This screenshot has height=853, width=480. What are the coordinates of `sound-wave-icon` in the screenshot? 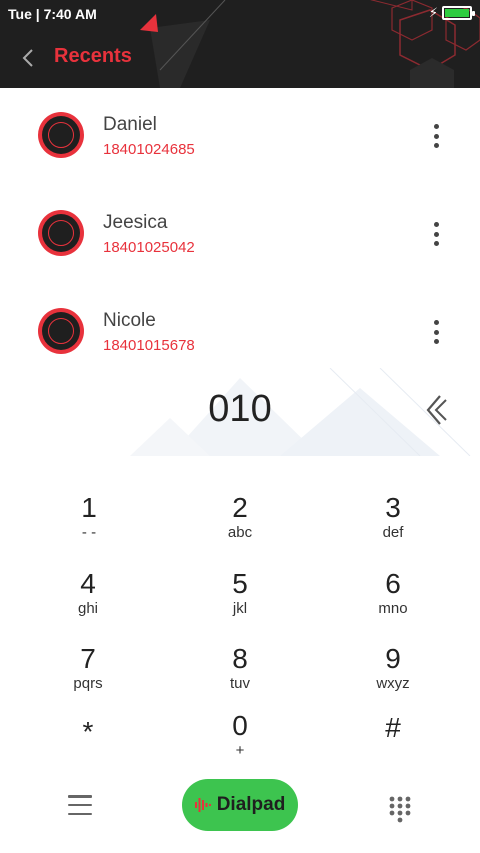 It's located at (202, 805).